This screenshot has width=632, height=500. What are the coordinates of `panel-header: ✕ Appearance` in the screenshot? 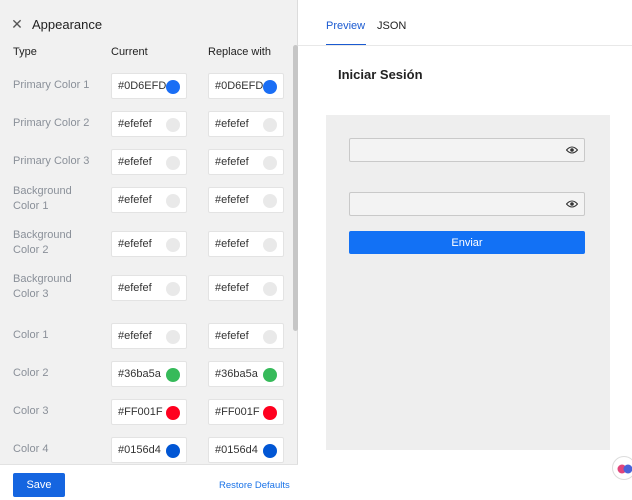 It's located at (149, 25).